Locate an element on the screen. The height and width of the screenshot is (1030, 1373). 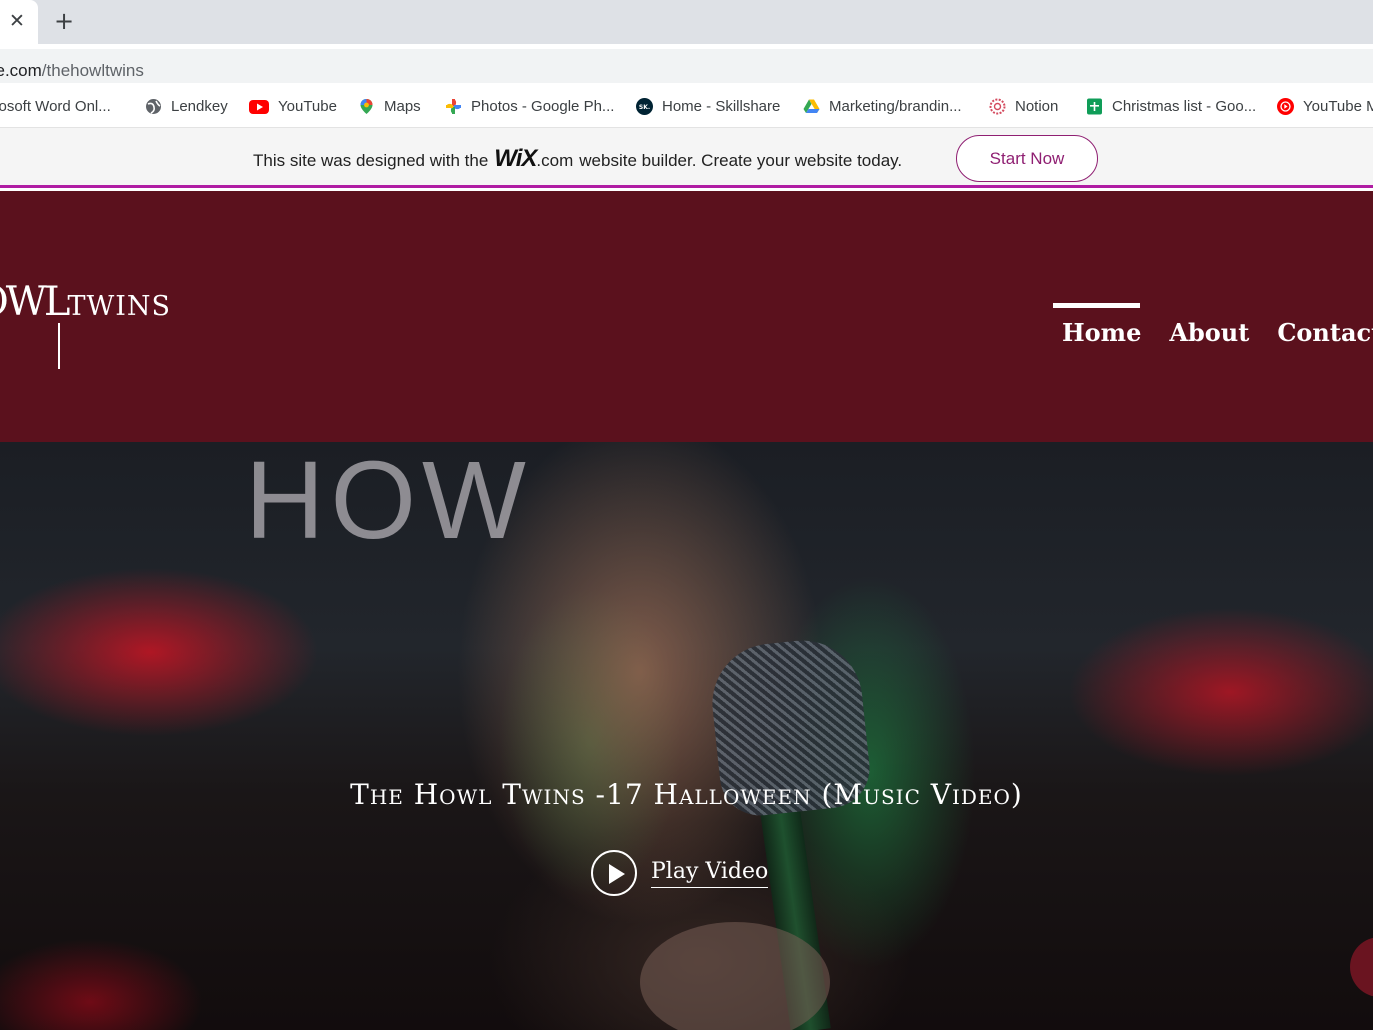
bookmark-label: Maps is located at coordinates (402, 106).